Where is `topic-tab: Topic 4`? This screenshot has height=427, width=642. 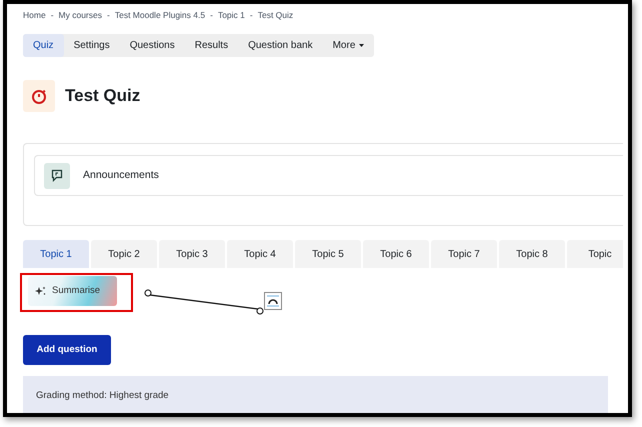 topic-tab: Topic 4 is located at coordinates (260, 254).